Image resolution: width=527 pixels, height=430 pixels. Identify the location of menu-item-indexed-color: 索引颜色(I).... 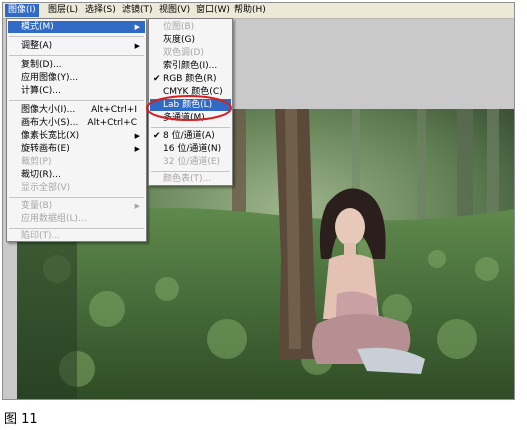
(190, 66).